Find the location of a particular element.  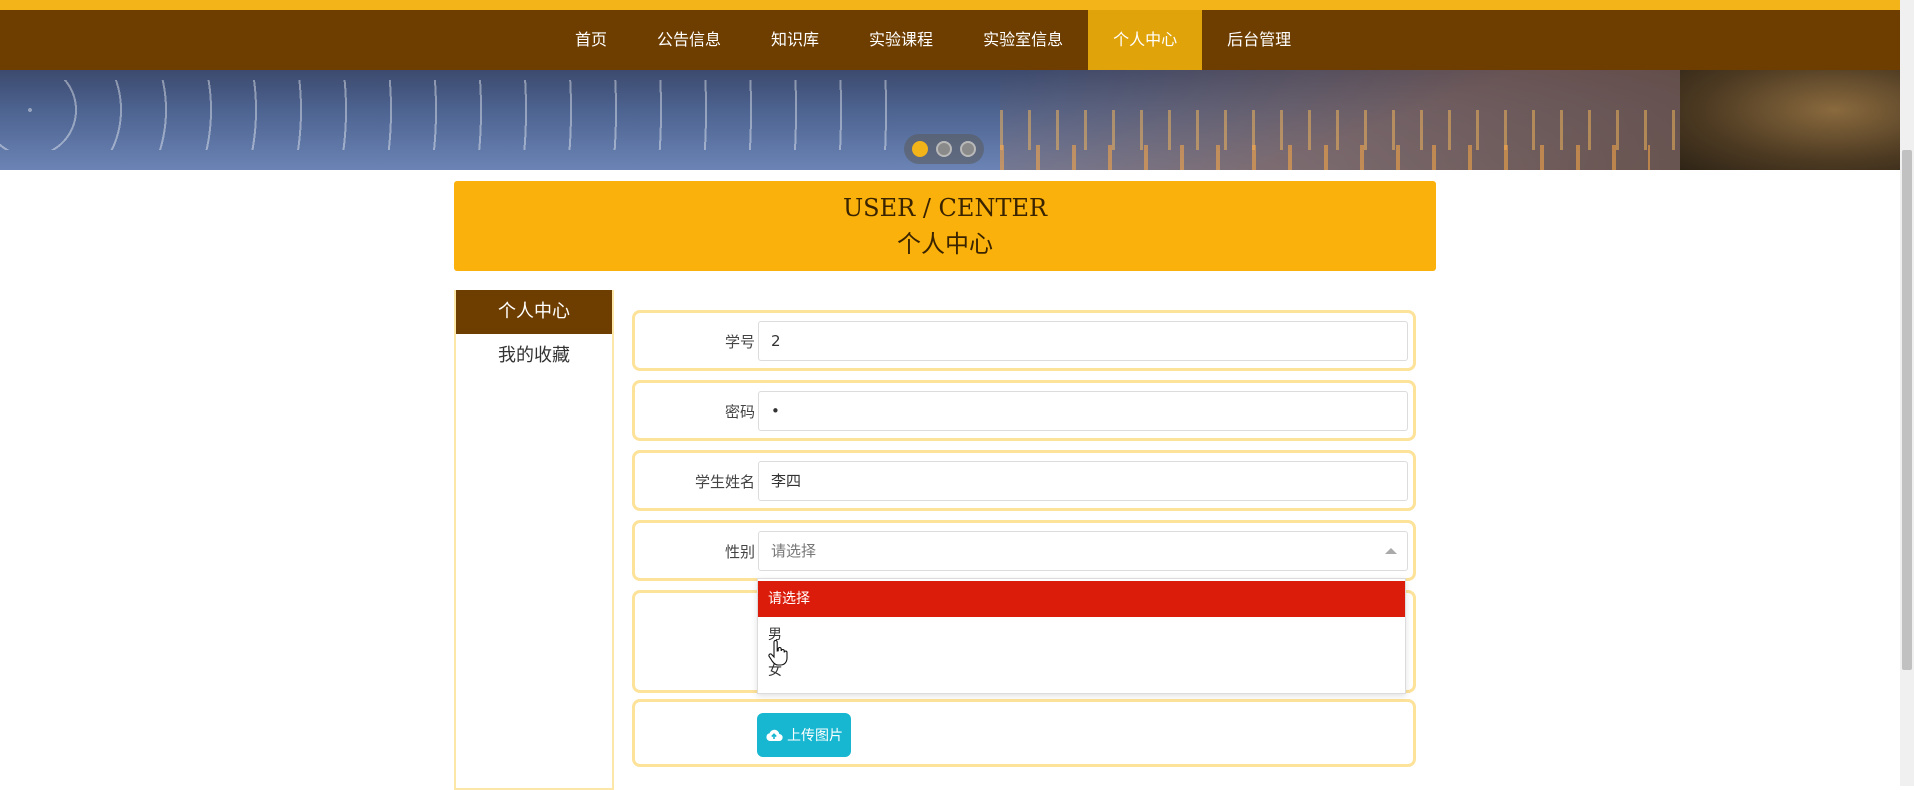

nav-item-home: 首页 is located at coordinates (591, 40).